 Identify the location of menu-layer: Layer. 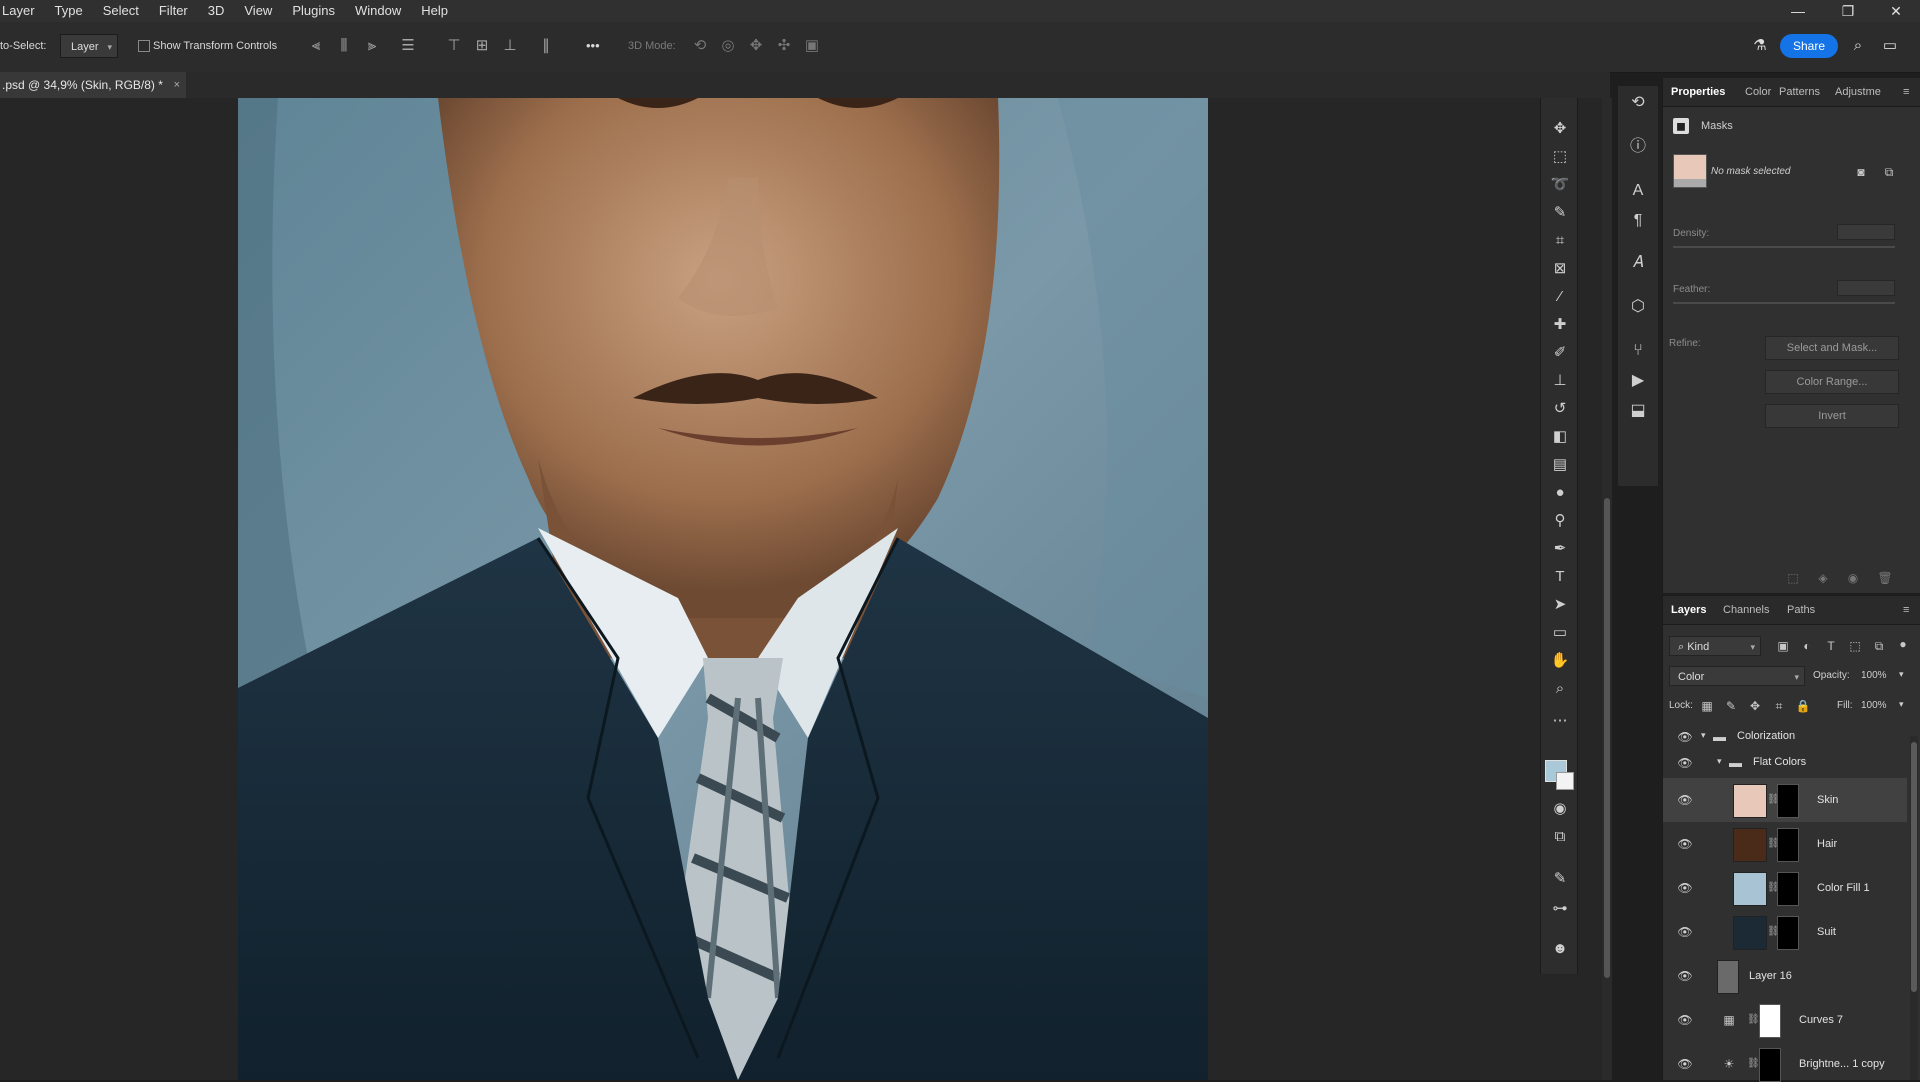
(22, 11).